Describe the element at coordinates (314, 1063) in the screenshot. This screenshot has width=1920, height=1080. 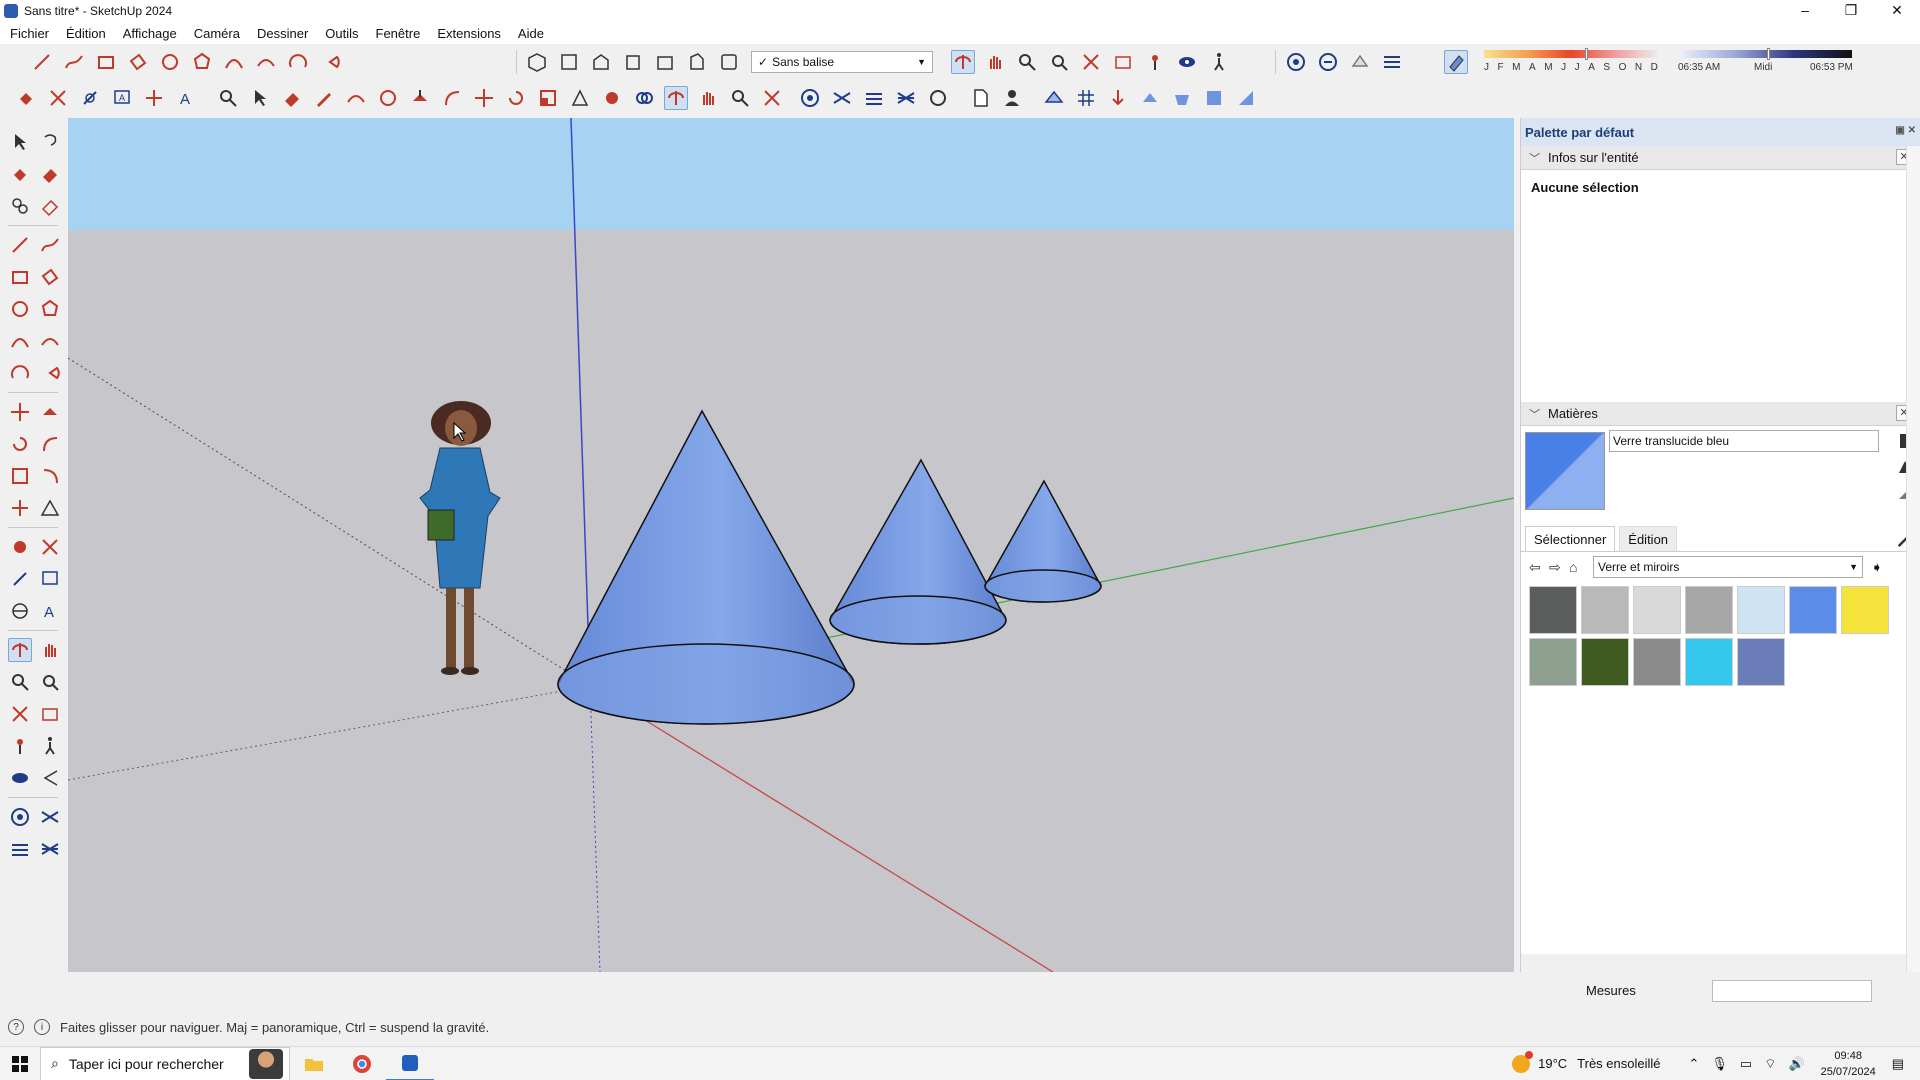
I see `file-explorer-icon` at that location.